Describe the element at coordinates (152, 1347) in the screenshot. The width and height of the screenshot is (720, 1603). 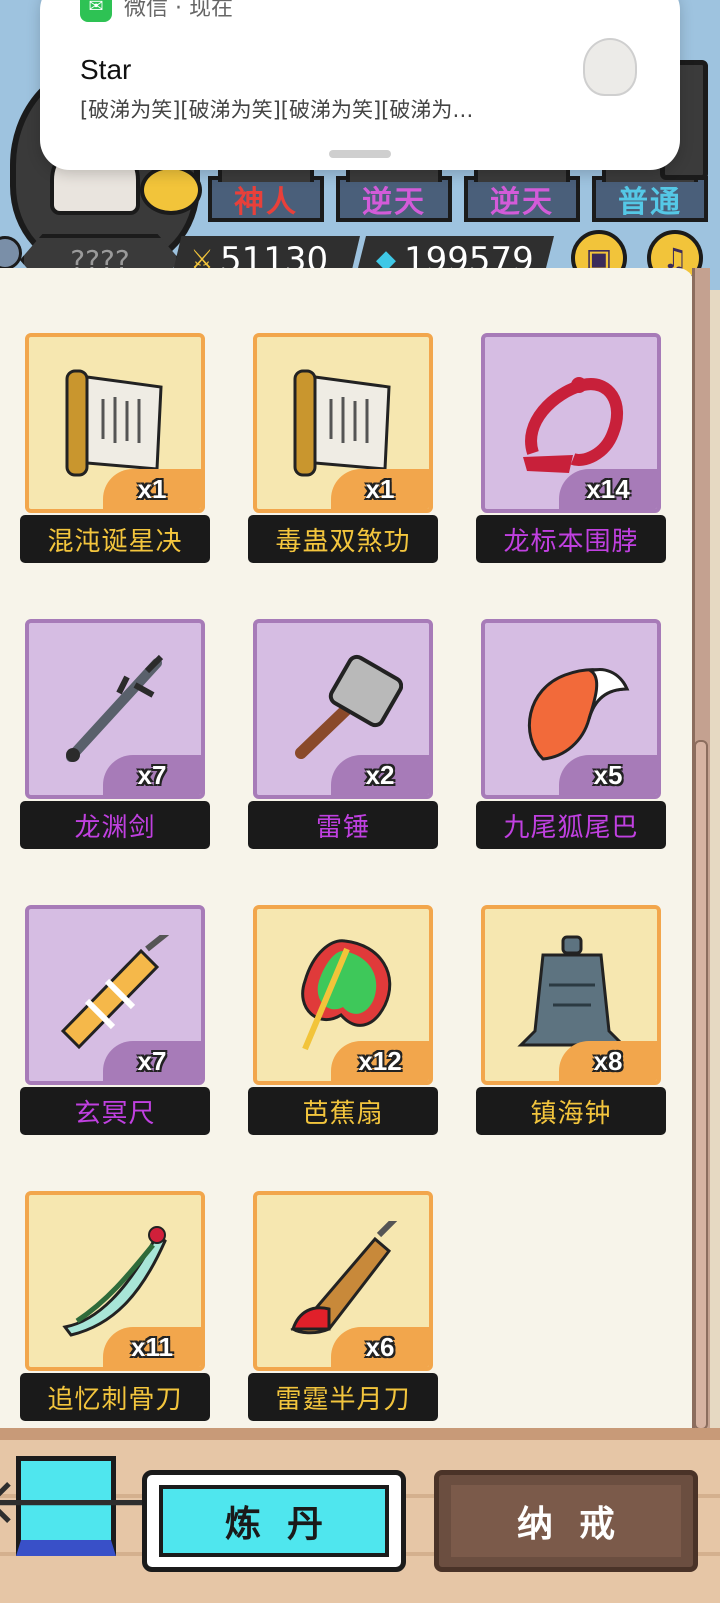
I see `item-quantity: x11` at that location.